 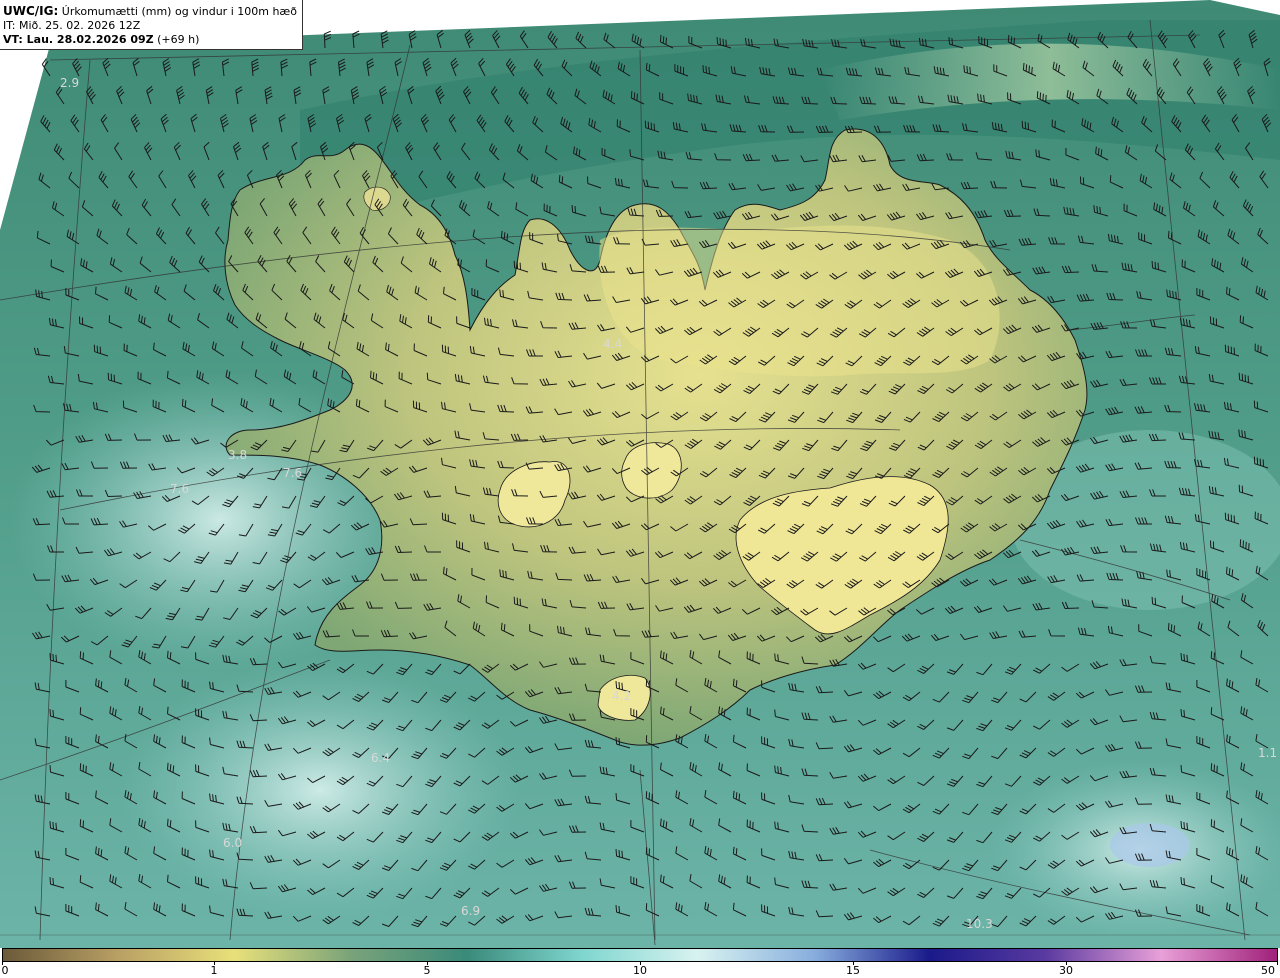 I want to click on colorbar-label: 50, so click(x=1268, y=970).